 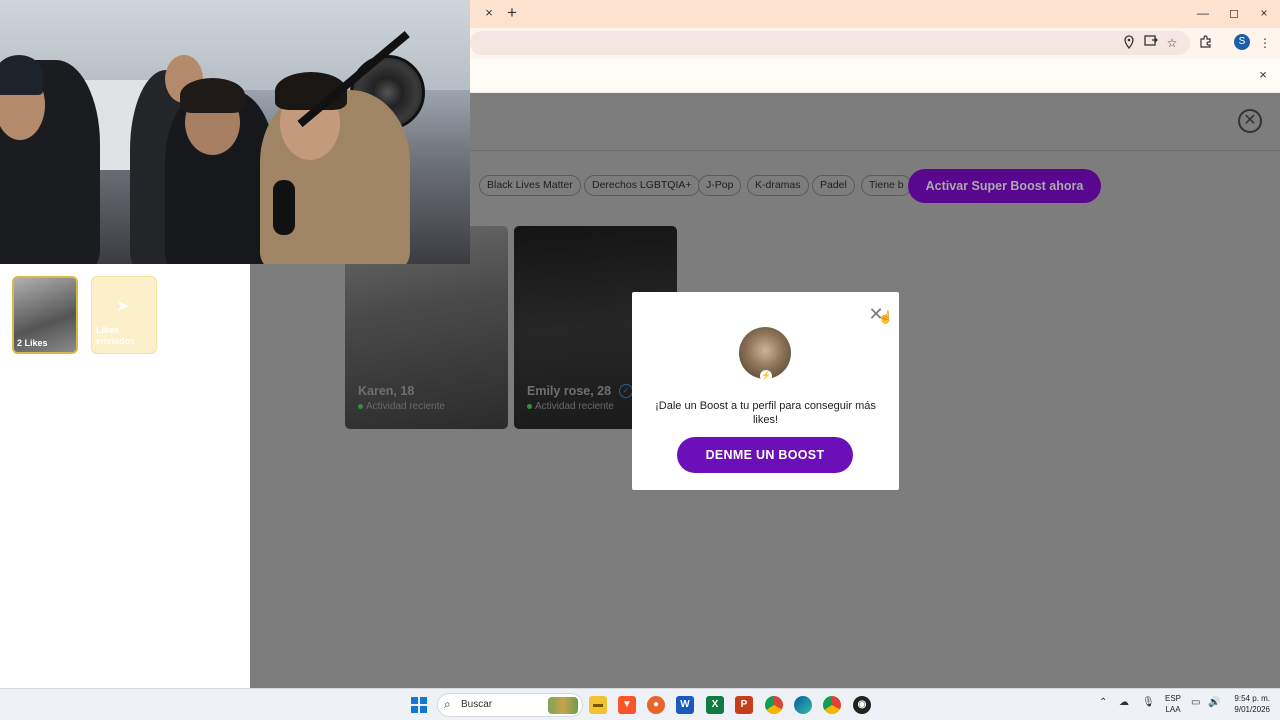 I want to click on interest-chip: K-dramas, so click(x=778, y=185).